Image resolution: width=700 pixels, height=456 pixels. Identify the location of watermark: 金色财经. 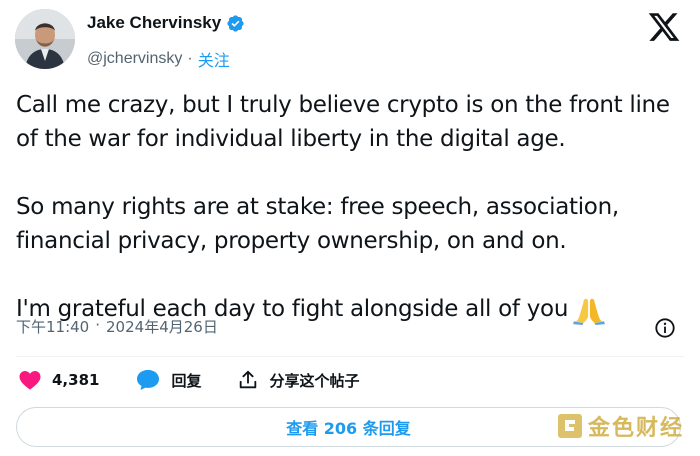
(620, 426).